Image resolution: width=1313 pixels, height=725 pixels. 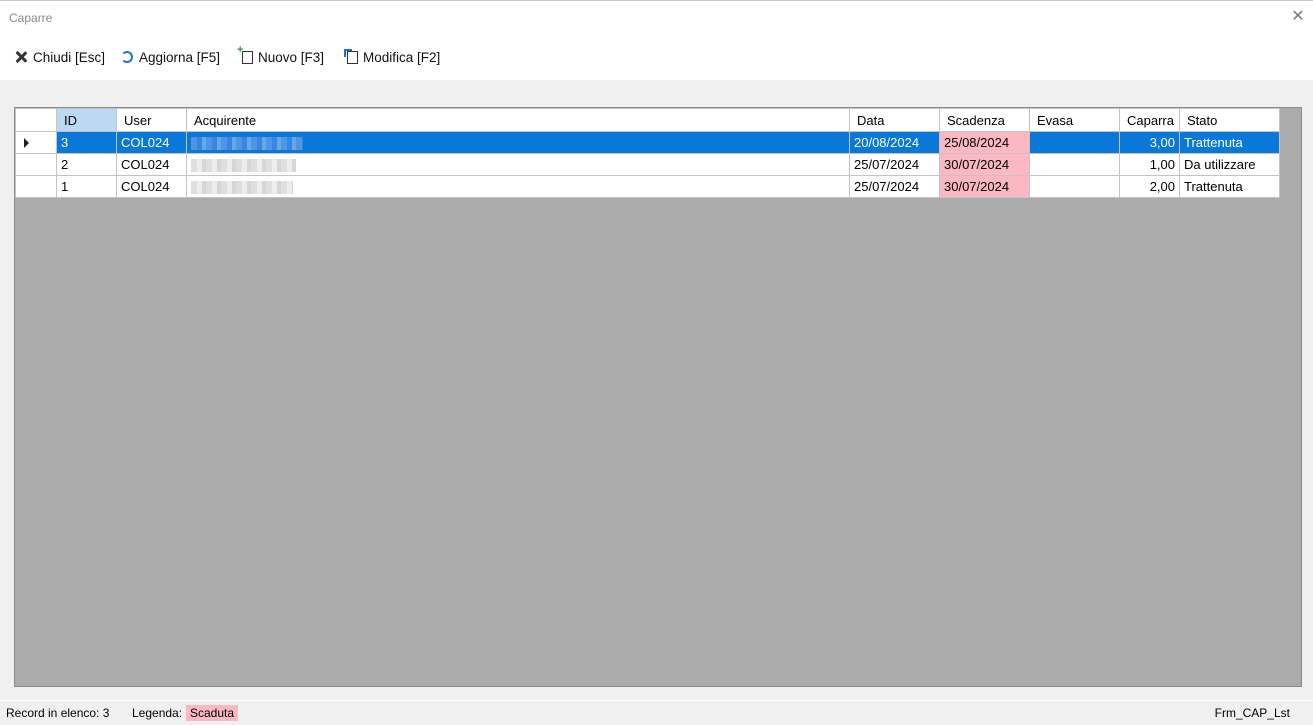 What do you see at coordinates (86, 120) in the screenshot?
I see `column-header-id: ID` at bounding box center [86, 120].